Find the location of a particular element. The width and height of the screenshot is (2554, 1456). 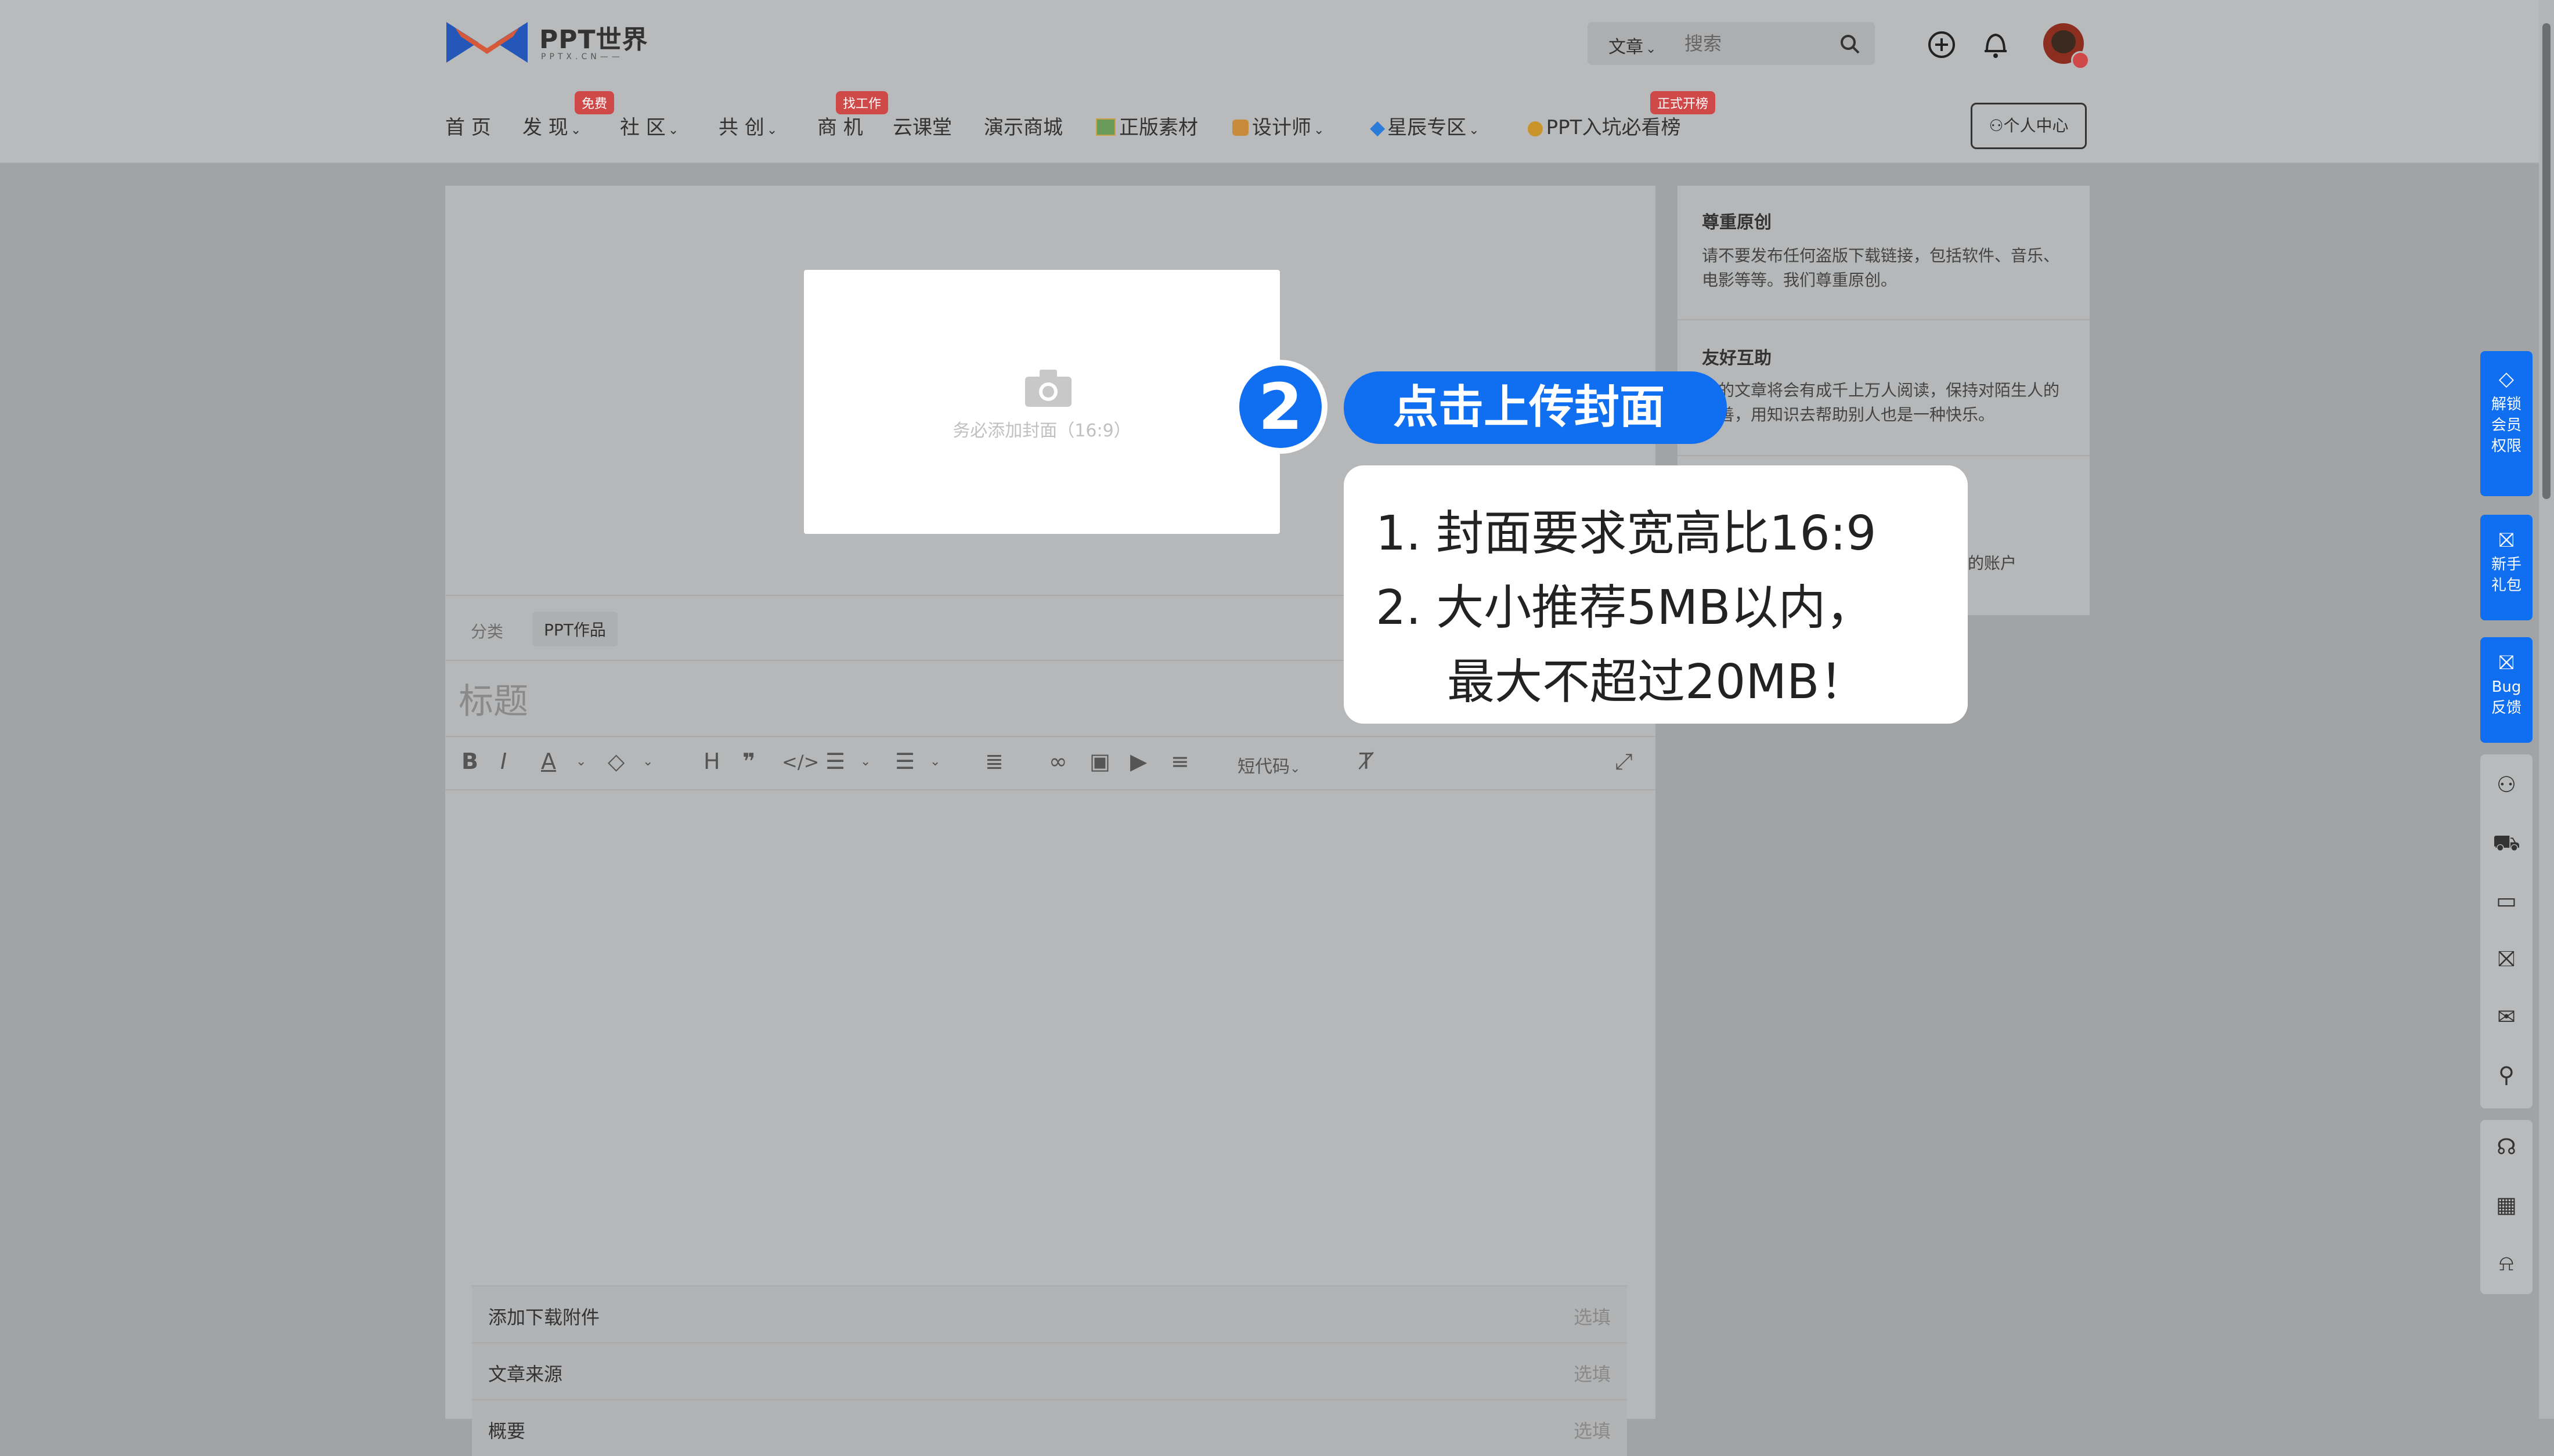

highlight-icon: ◇ is located at coordinates (616, 761).